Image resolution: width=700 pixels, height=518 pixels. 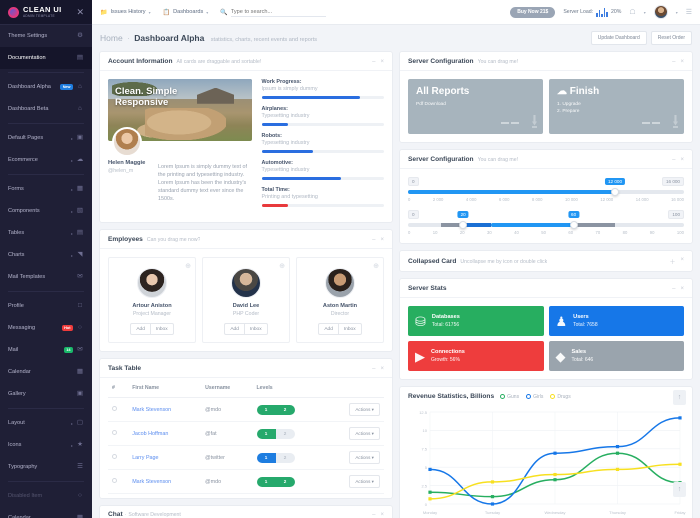 What do you see at coordinates (111, 38) in the screenshot?
I see `breadcrumb-home: Home` at bounding box center [111, 38].